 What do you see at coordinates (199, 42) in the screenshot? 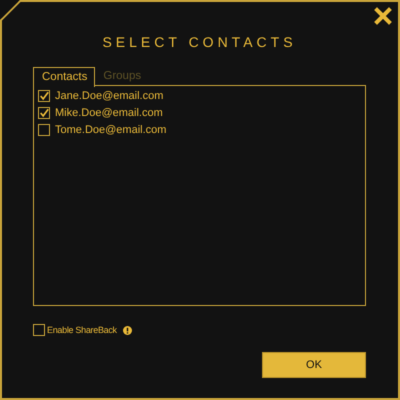
I see `dialog-title: SELECT CONTACTS` at bounding box center [199, 42].